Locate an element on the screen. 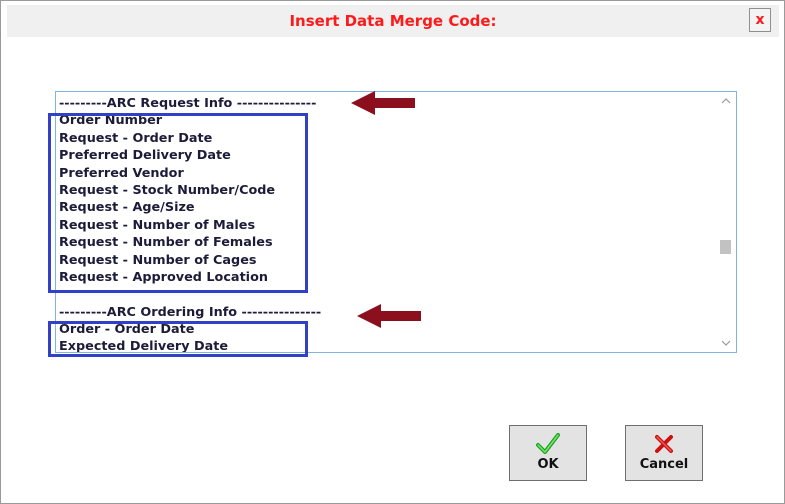 Image resolution: width=785 pixels, height=504 pixels. dialog-title: Insert Data Merge Code: is located at coordinates (393, 21).